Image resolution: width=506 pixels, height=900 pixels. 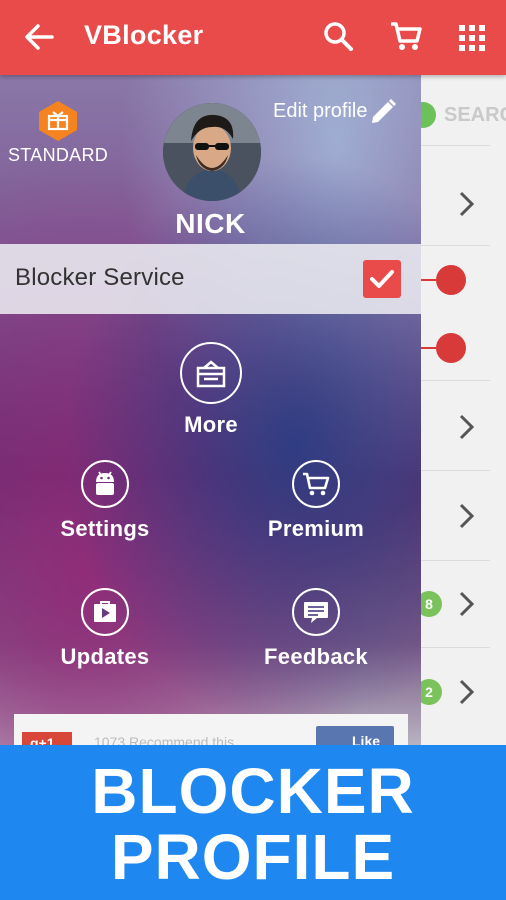 What do you see at coordinates (39, 37) in the screenshot?
I see `back-arrow-icon` at bounding box center [39, 37].